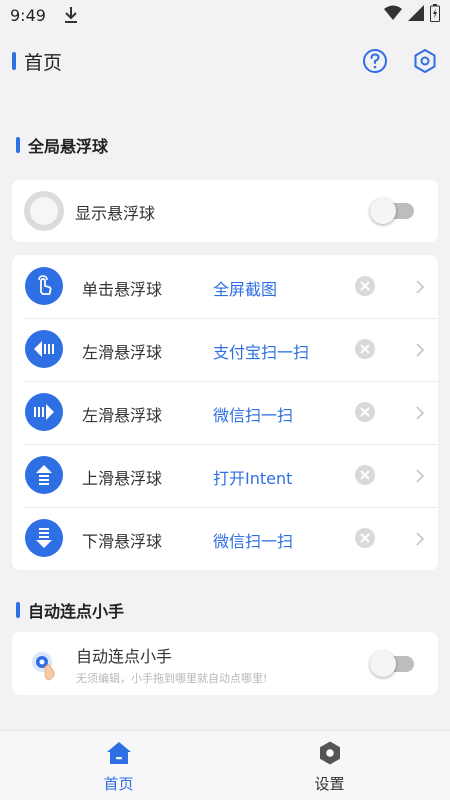 This screenshot has width=450, height=800. Describe the element at coordinates (392, 211) in the screenshot. I see `show-ball-toggle` at that location.